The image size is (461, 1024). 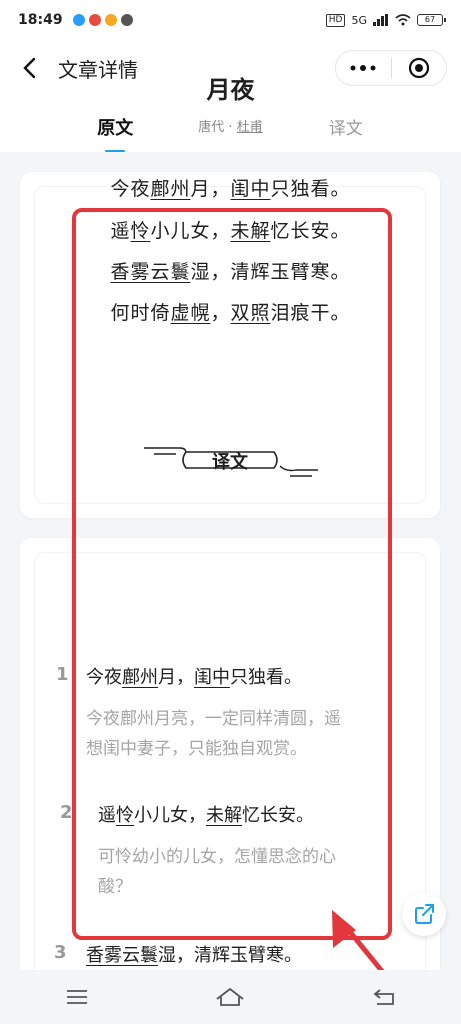 What do you see at coordinates (102, 20) in the screenshot?
I see `status-app-icons` at bounding box center [102, 20].